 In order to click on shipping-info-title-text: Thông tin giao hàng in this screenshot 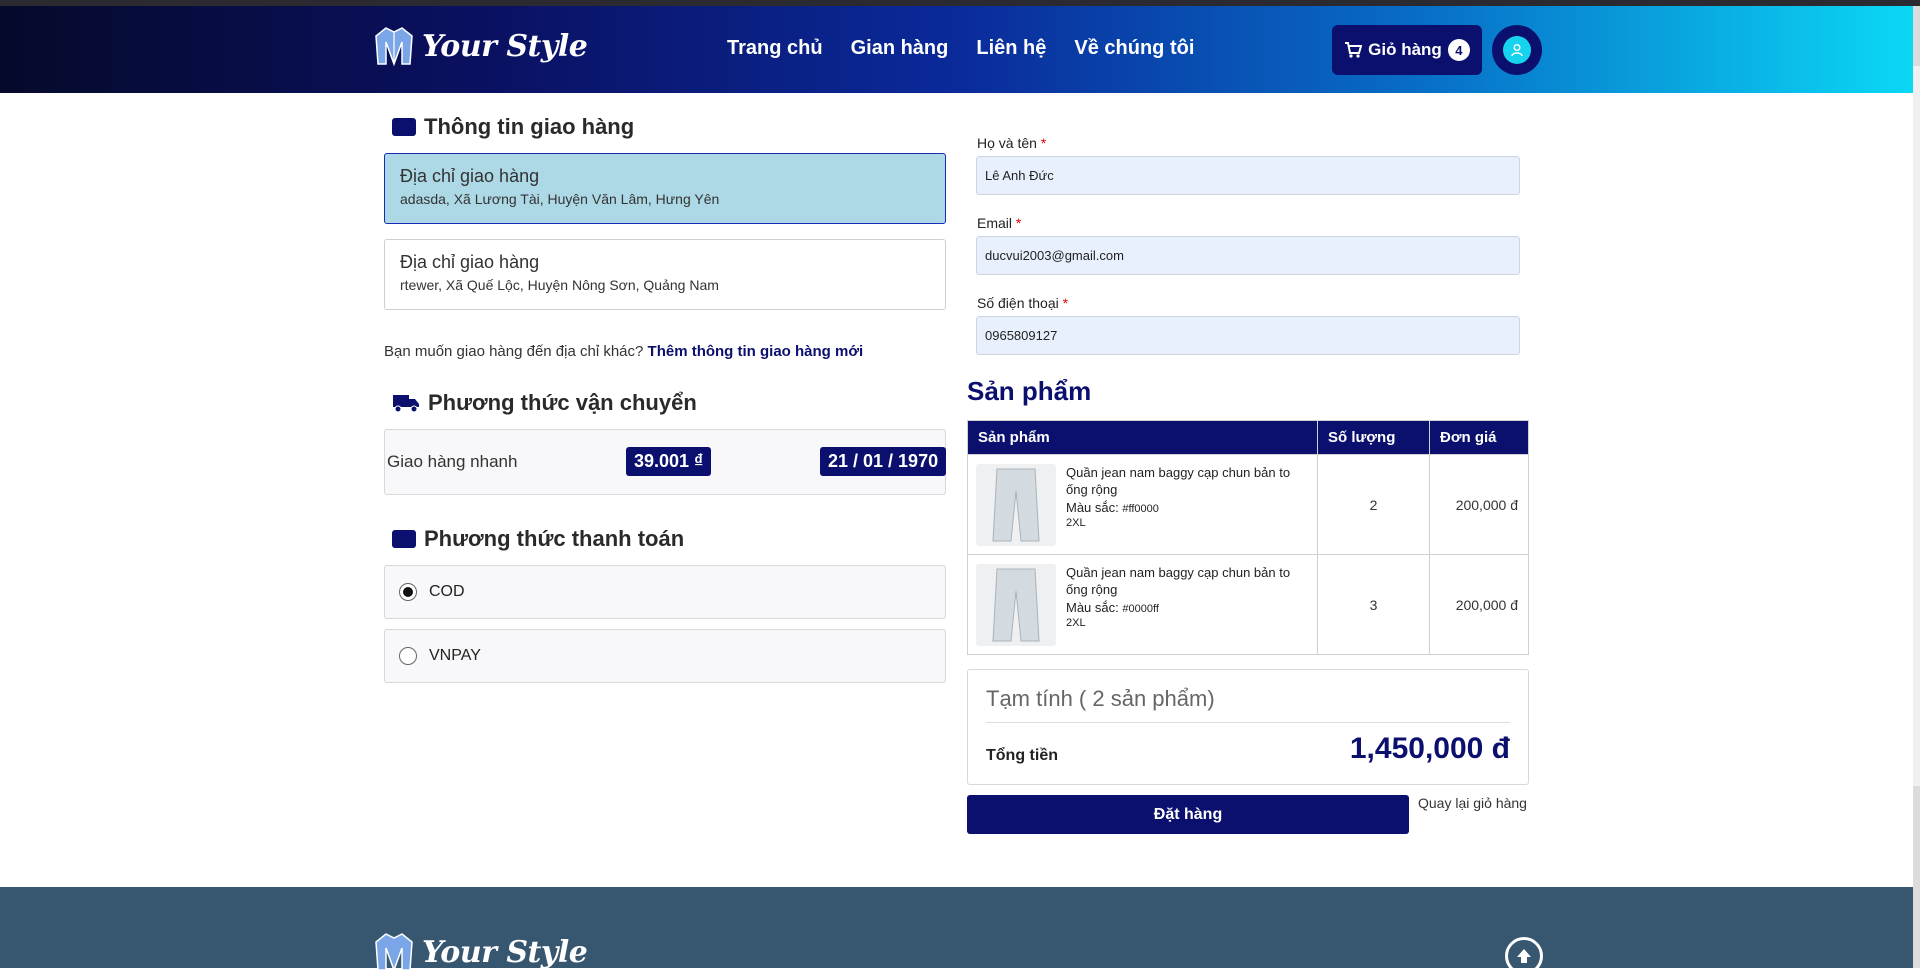, I will do `click(529, 126)`.